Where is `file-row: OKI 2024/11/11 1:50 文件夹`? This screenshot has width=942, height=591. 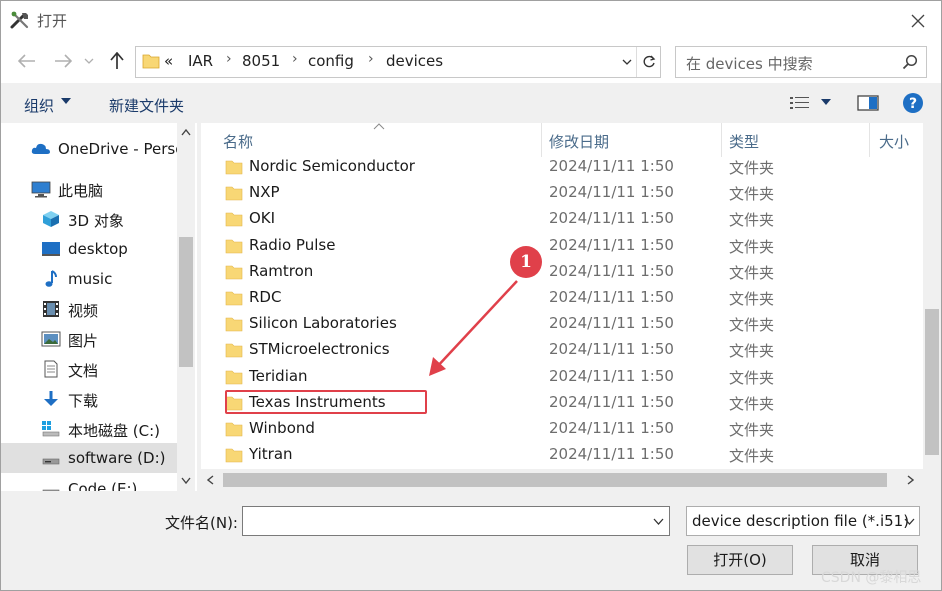
file-row: OKI 2024/11/11 1:50 文件夹 is located at coordinates (562, 219).